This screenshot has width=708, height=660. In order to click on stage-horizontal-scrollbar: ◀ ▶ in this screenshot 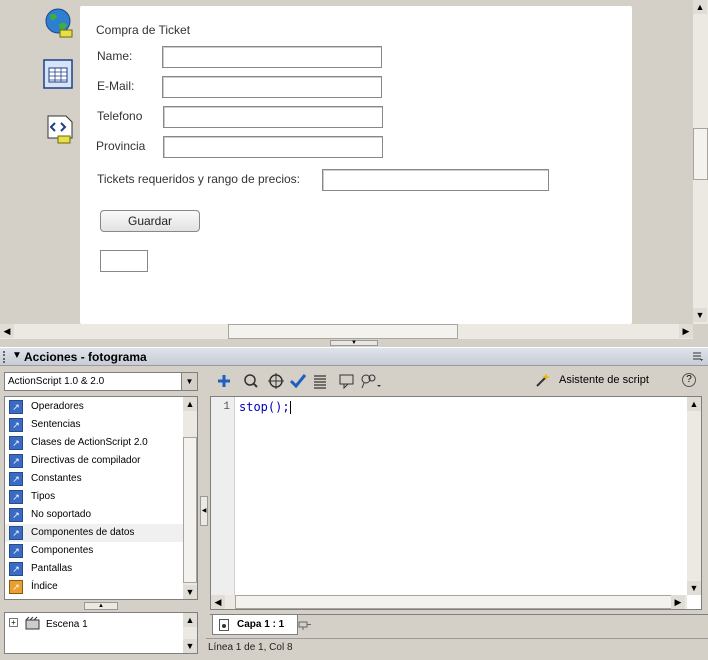, I will do `click(346, 331)`.